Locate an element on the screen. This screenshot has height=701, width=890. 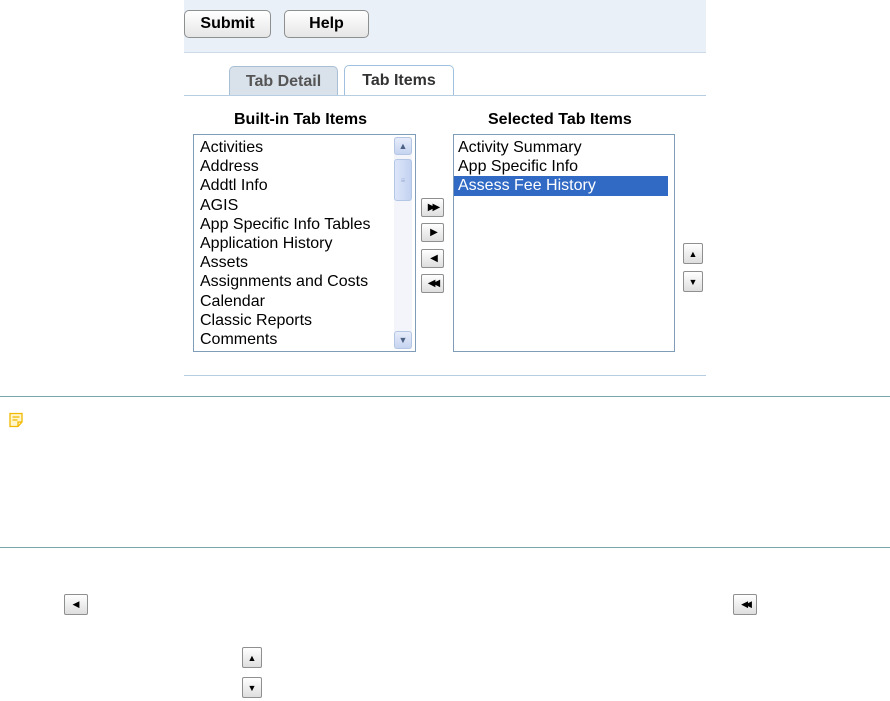
builtin-list-item: Address is located at coordinates (282, 166).